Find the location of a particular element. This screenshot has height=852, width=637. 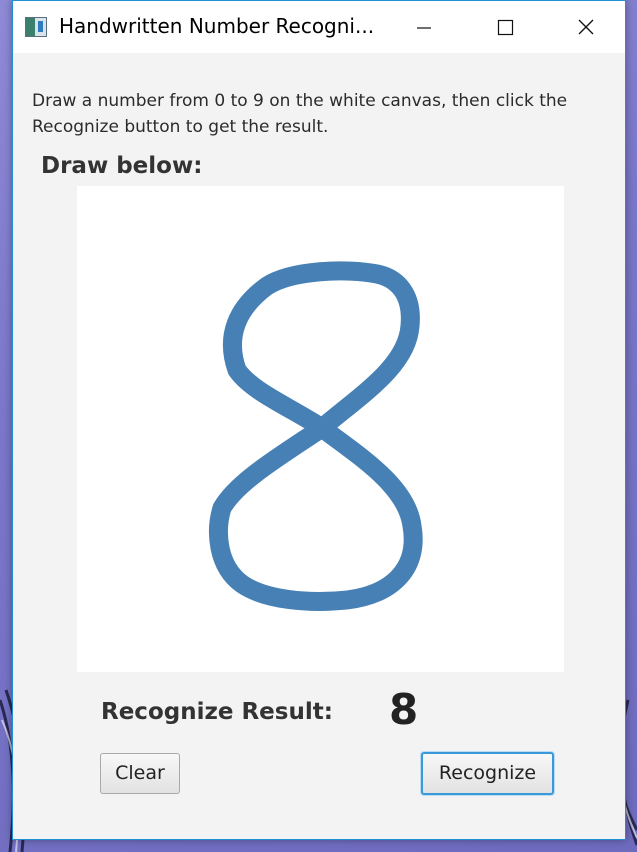

clear-button: Clear is located at coordinates (140, 773).